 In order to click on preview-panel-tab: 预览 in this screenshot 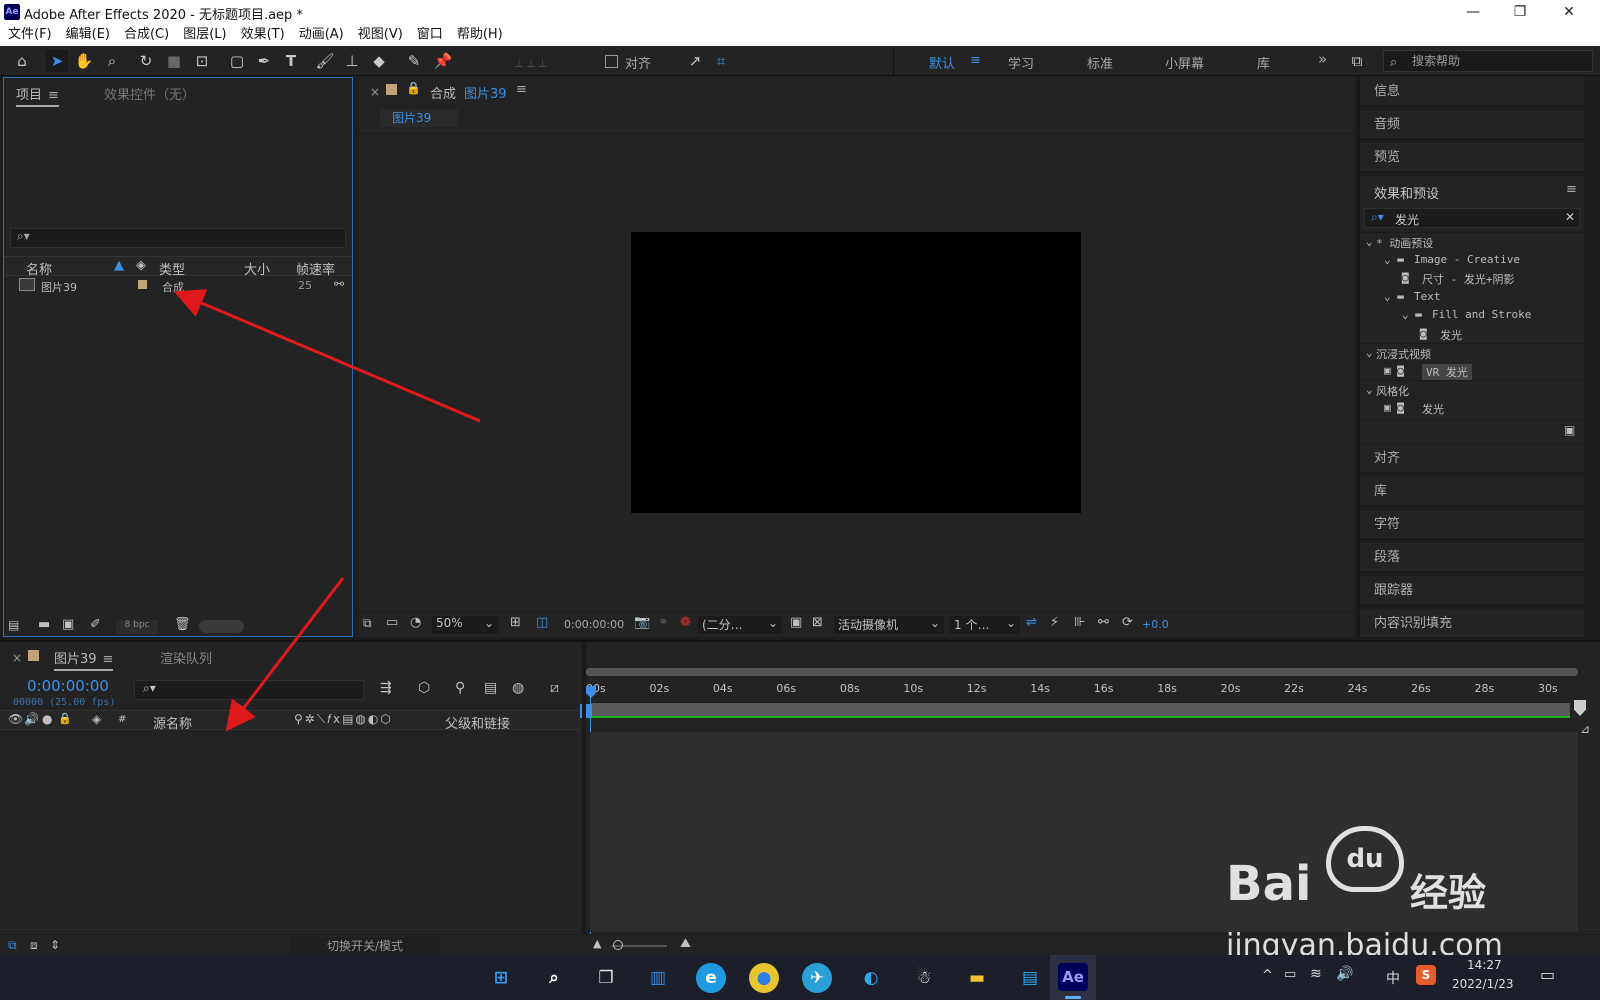, I will do `click(1472, 158)`.